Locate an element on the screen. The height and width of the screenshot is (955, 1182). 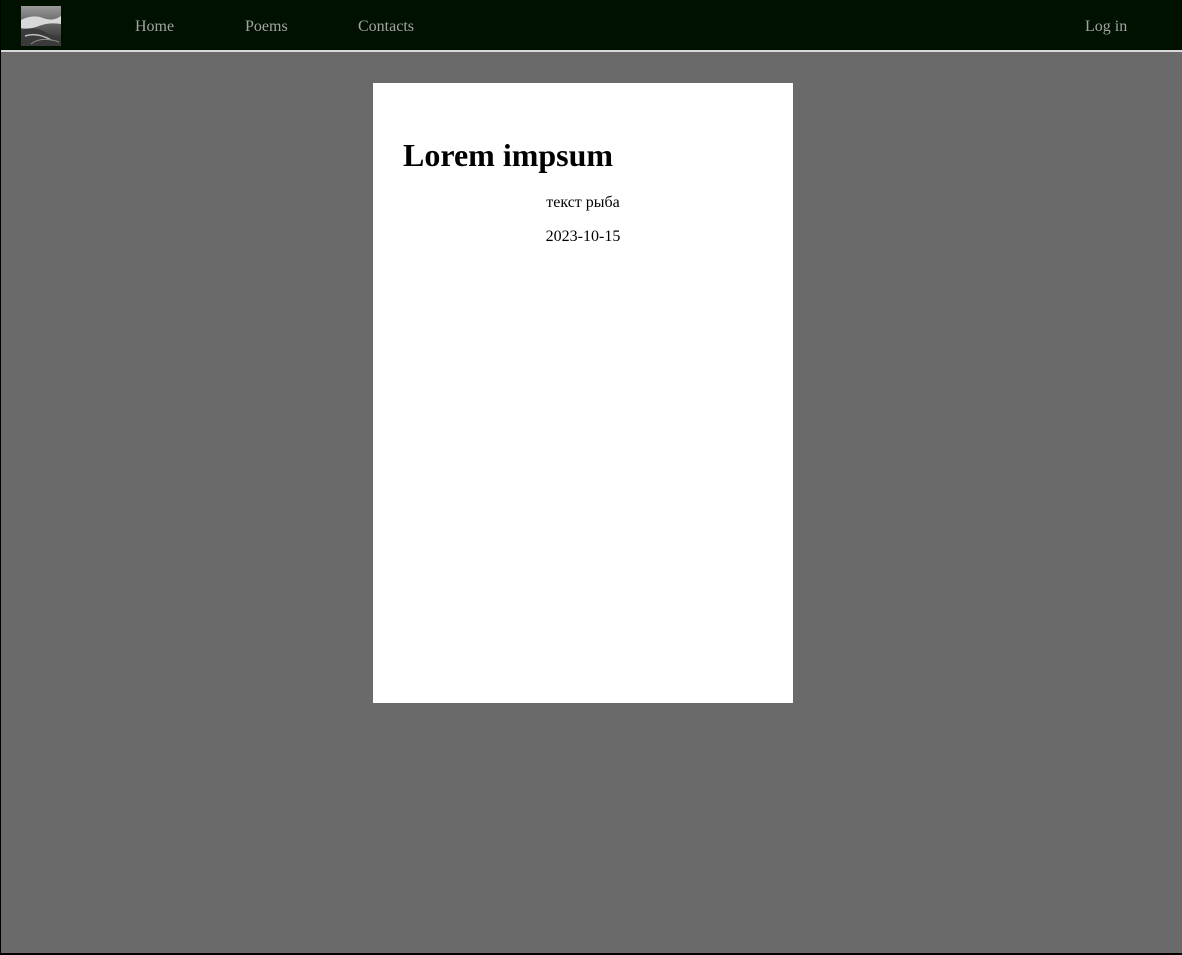
login-link: Log in is located at coordinates (1106, 27).